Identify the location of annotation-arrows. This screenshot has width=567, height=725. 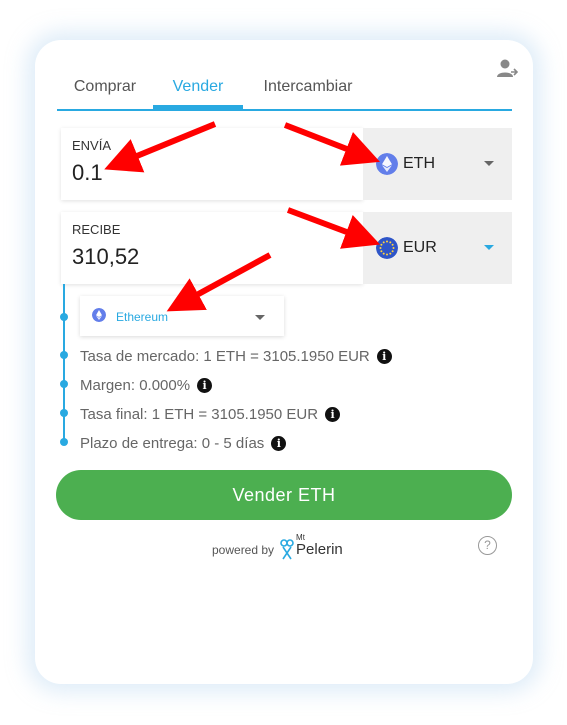
(242, 216).